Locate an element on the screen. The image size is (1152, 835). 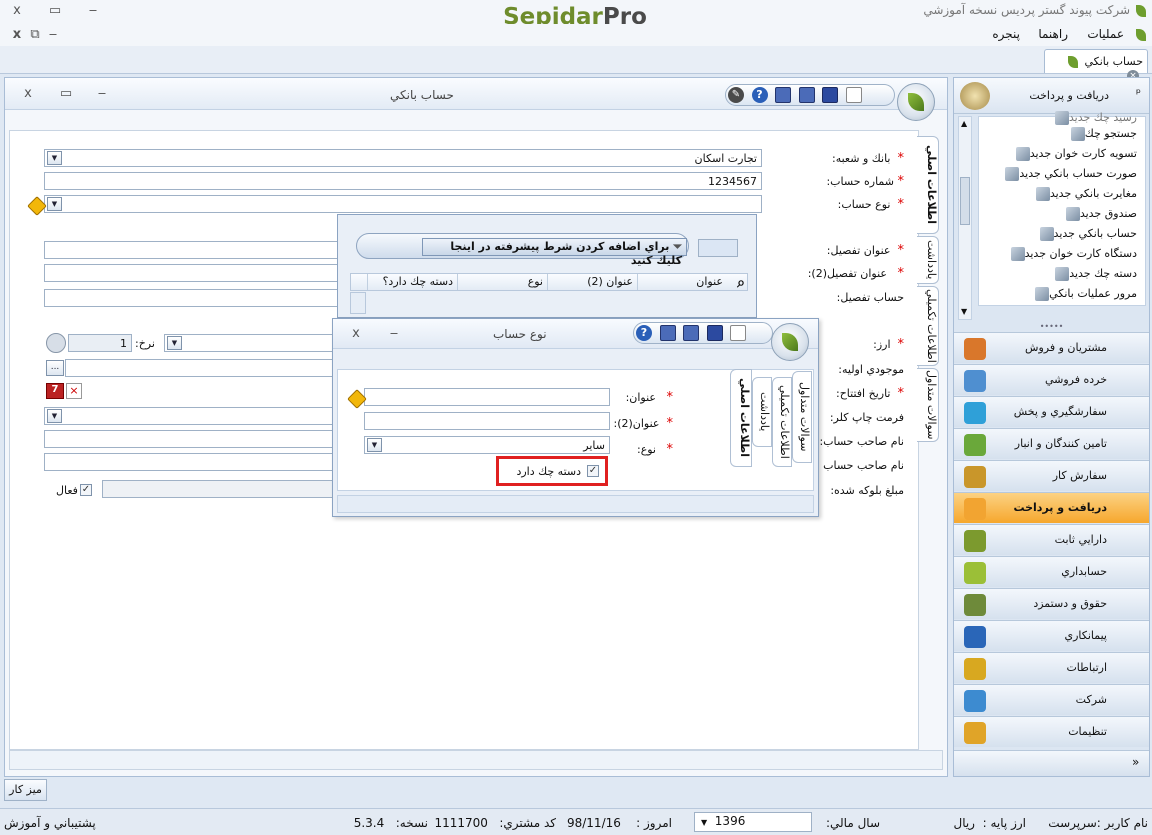
account-number-field: 1234567 is located at coordinates (403, 181).